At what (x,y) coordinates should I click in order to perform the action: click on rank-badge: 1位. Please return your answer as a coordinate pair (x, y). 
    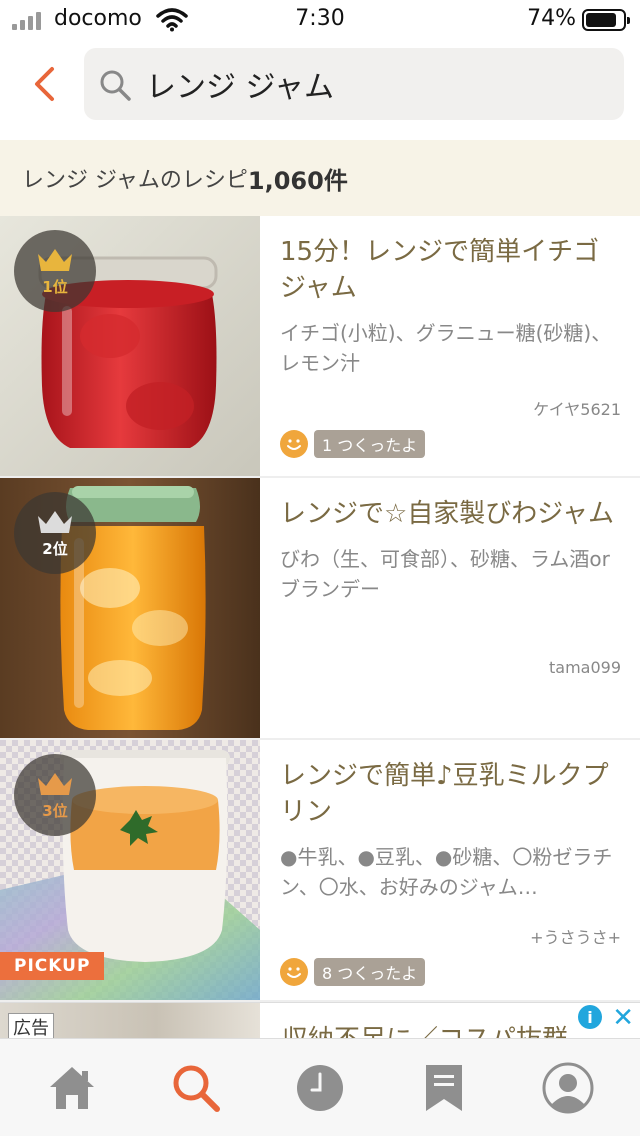
    Looking at the image, I should click on (55, 271).